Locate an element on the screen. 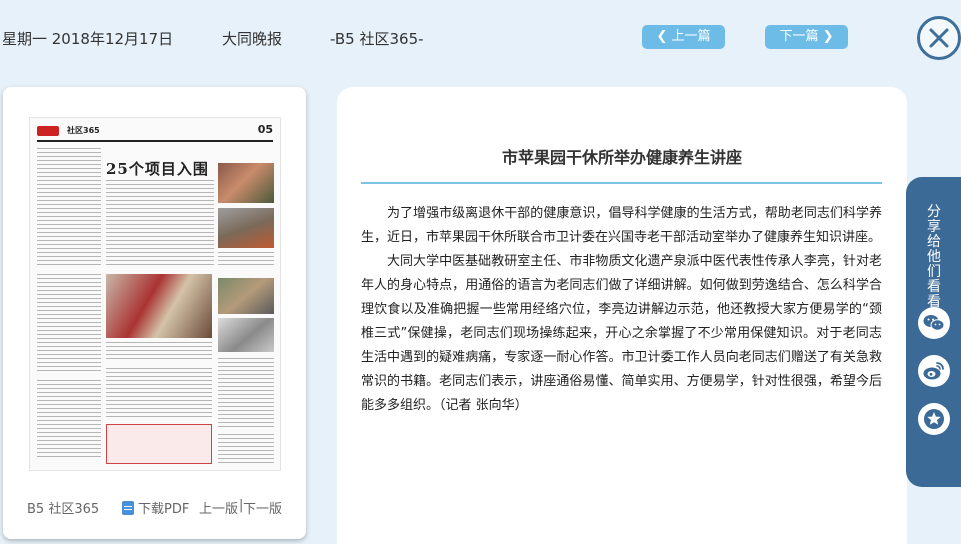  star-icon is located at coordinates (934, 419).